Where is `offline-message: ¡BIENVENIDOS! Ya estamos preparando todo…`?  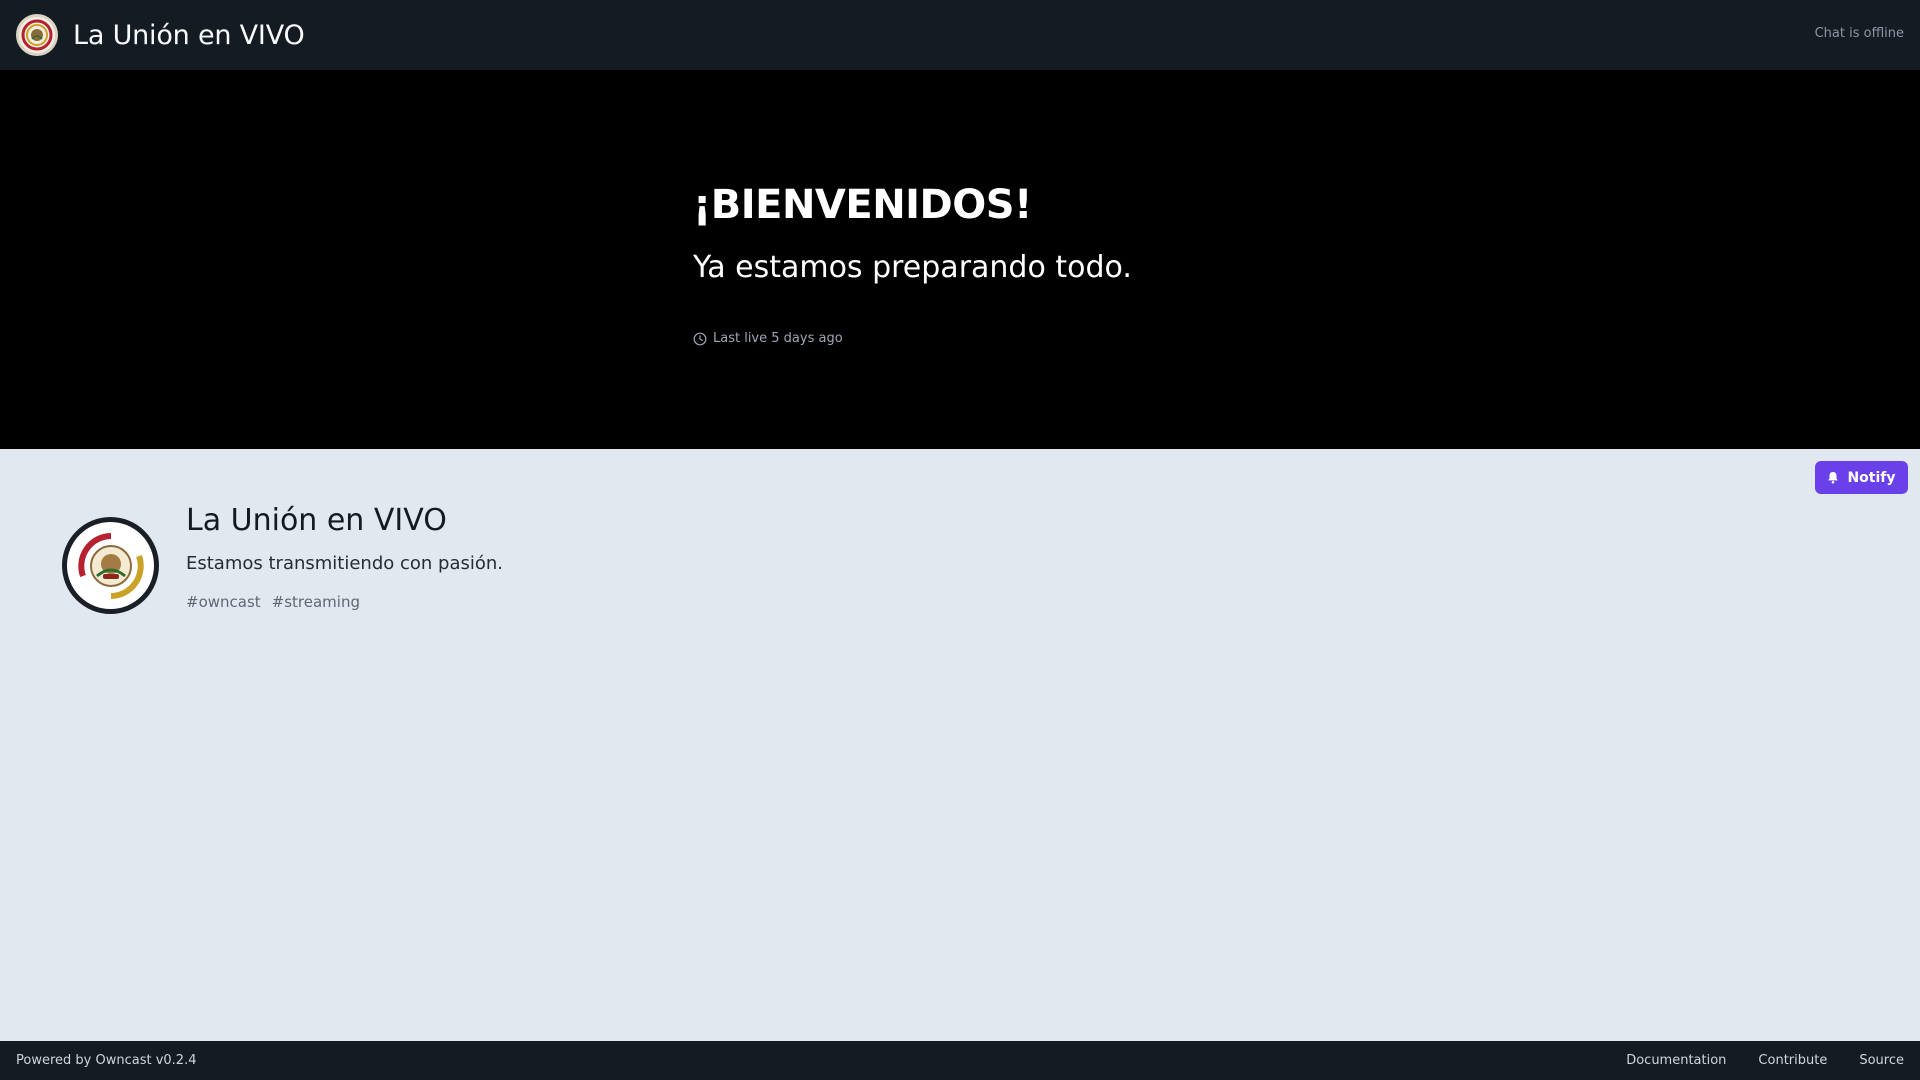 offline-message: ¡BIENVENIDOS! Ya estamos preparando todo… is located at coordinates (1073, 264).